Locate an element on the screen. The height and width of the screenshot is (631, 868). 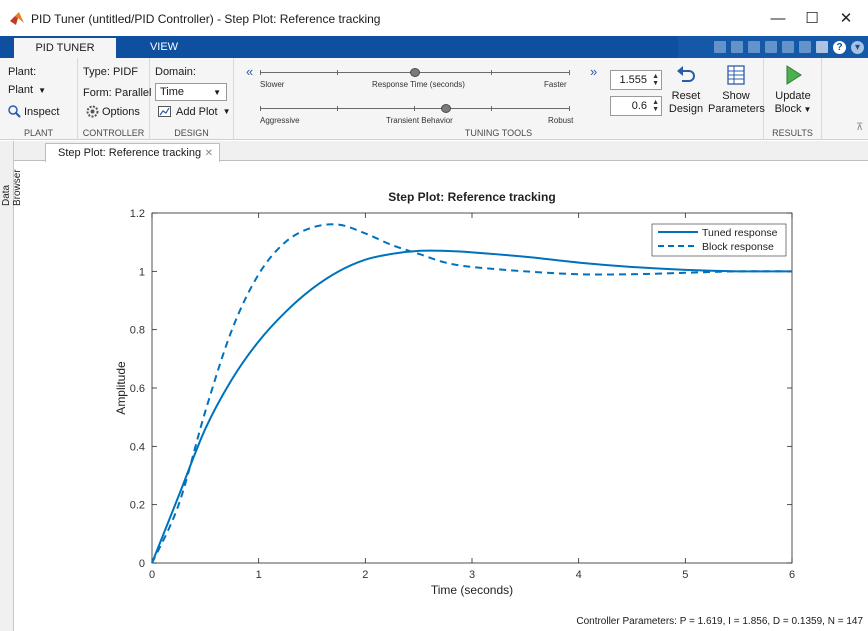
legend-label-tuned: Tuned response is located at coordinates (740, 233).